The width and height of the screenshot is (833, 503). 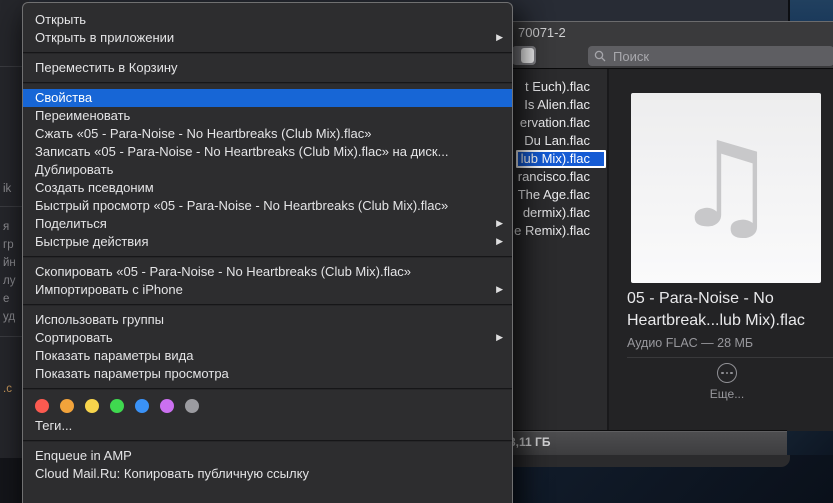 I want to click on status-free-space: 3,11 ГБ, so click(x=530, y=442).